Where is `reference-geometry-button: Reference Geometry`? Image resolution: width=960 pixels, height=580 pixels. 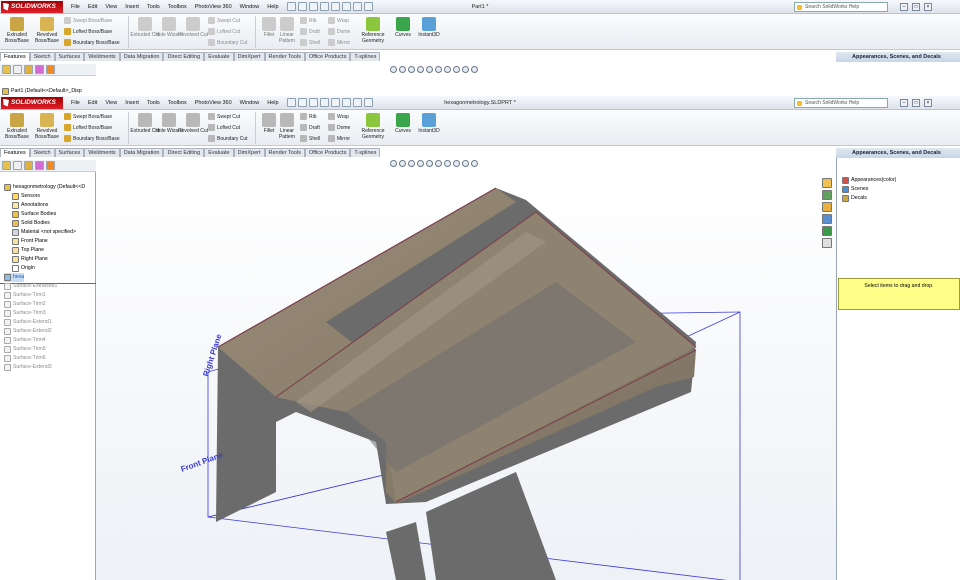 reference-geometry-button: Reference Geometry is located at coordinates (373, 126).